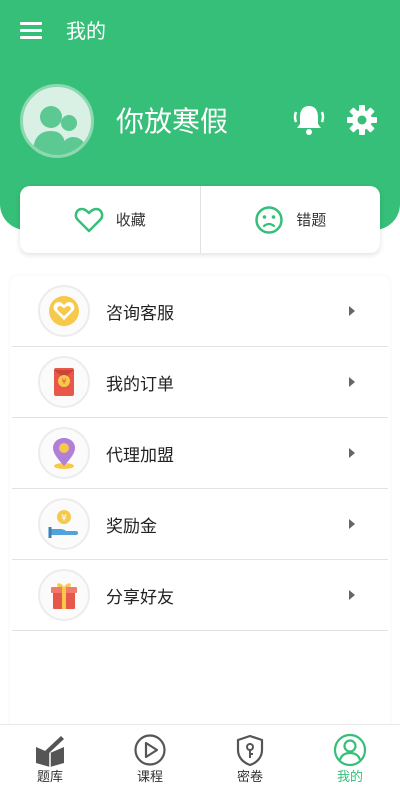 Image resolution: width=400 pixels, height=800 pixels. Describe the element at coordinates (269, 219) in the screenshot. I see `sad-face-icon` at that location.